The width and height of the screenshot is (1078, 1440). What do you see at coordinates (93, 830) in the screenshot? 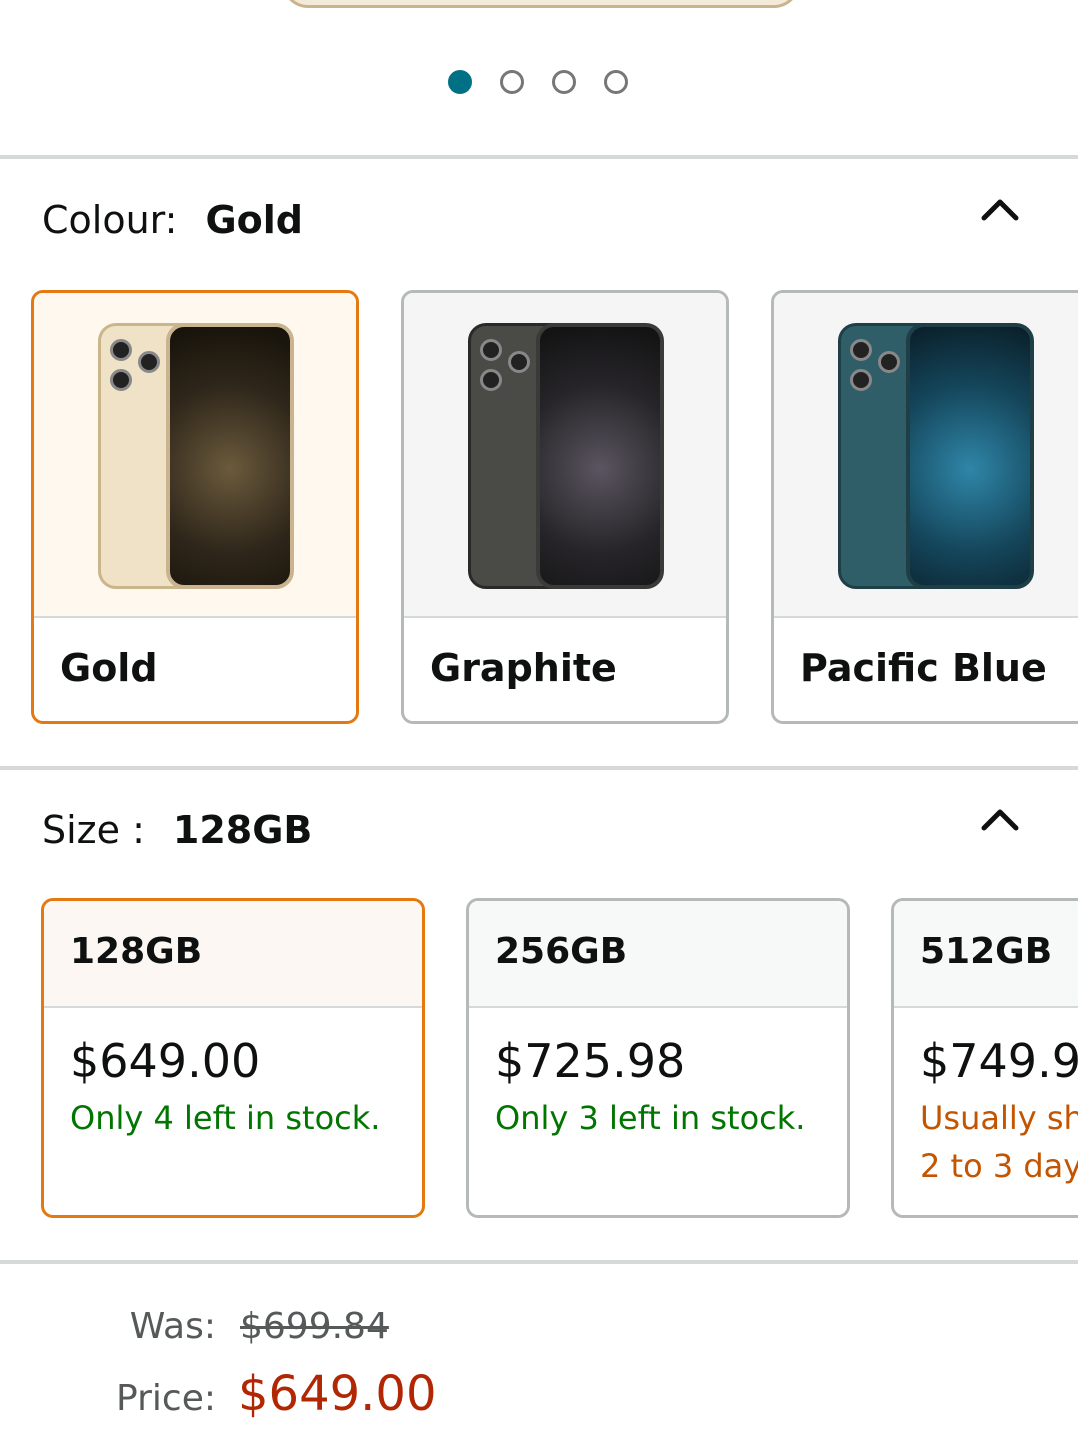
I see `size-label: Size :` at bounding box center [93, 830].